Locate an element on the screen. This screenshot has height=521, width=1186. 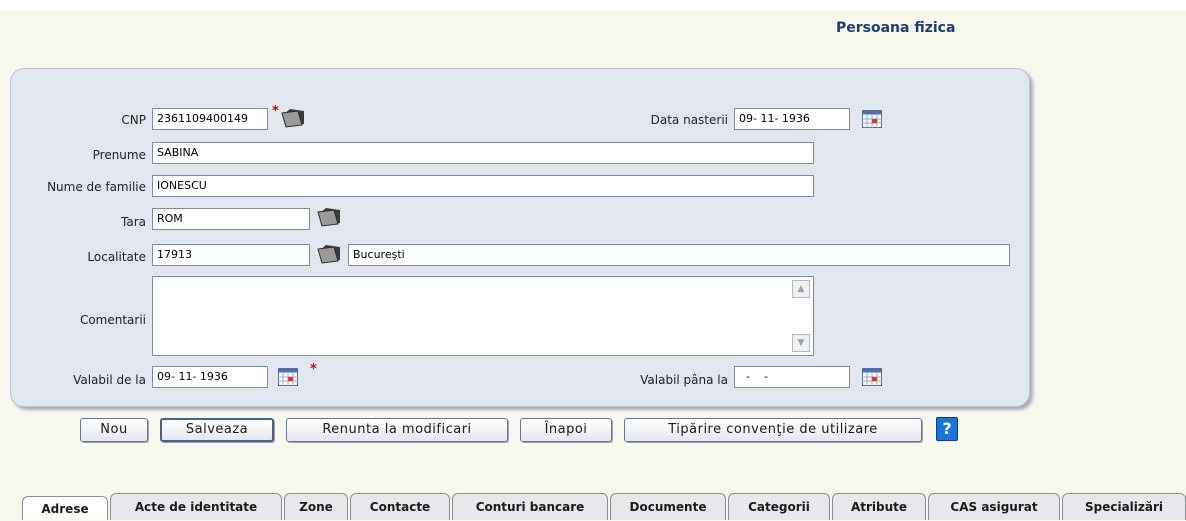
localitate-code-input: 17913 is located at coordinates (231, 255).